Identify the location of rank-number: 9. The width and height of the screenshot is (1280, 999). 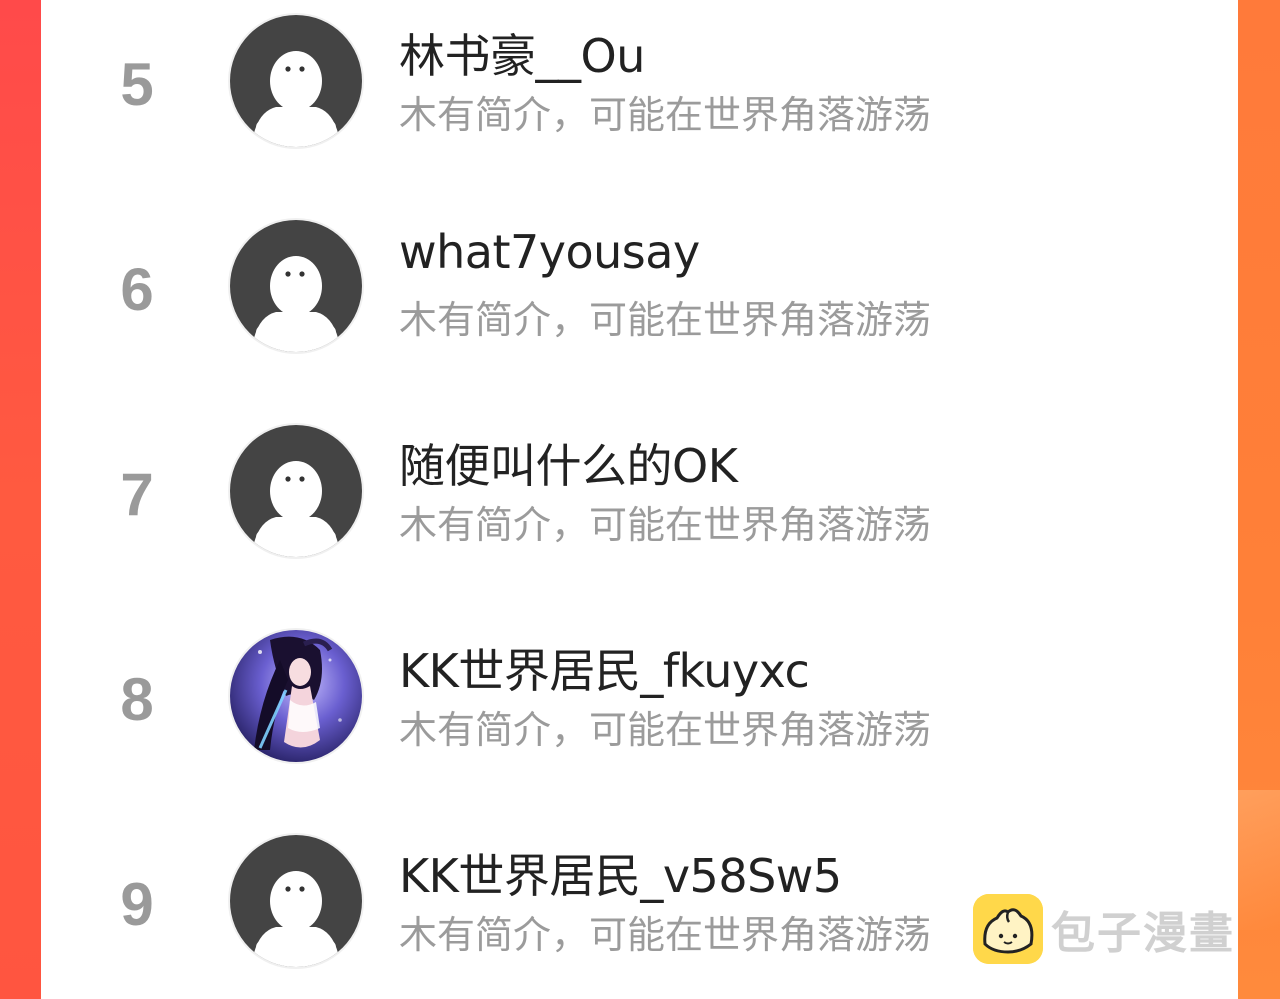
(137, 904).